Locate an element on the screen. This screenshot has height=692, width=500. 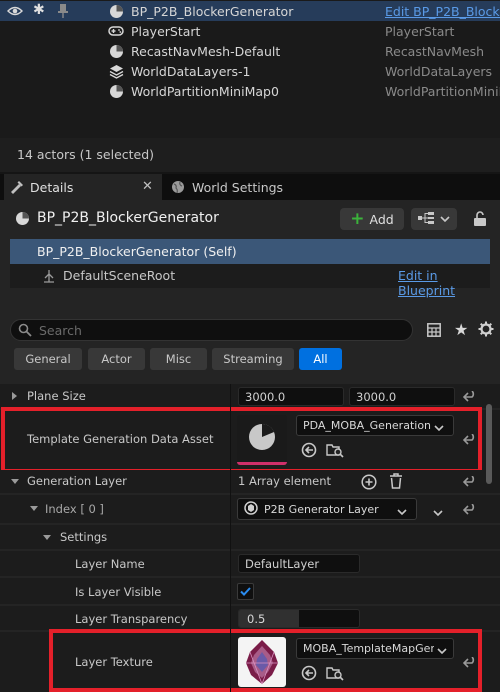
tab-details-label: Details is located at coordinates (52, 187).